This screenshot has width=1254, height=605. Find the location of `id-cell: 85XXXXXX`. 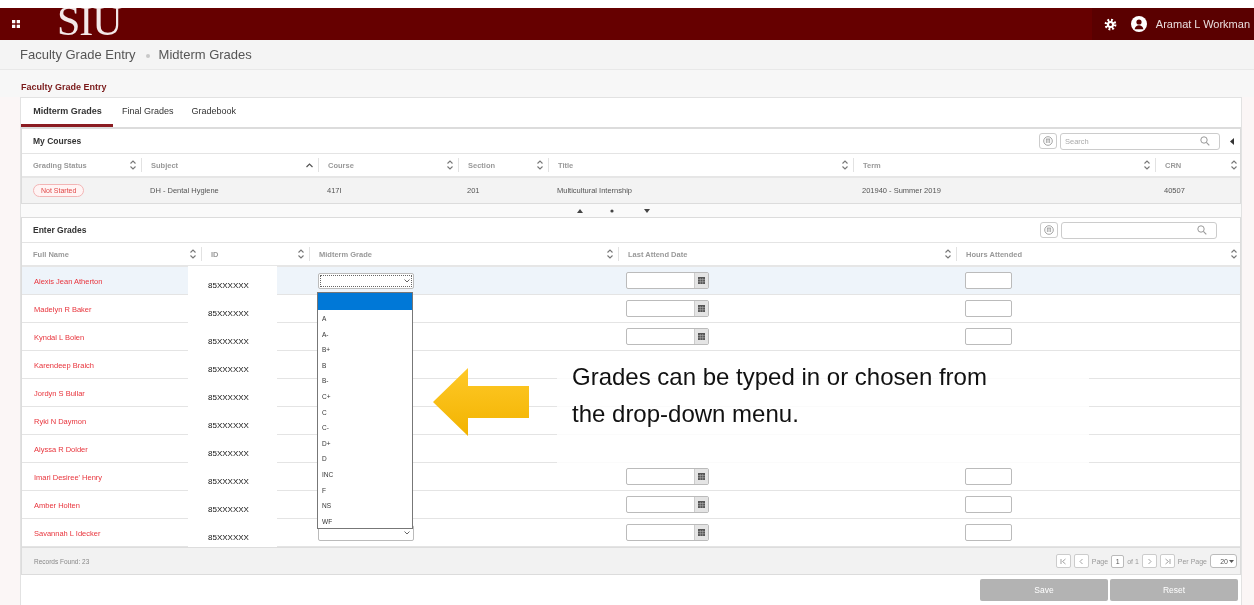

id-cell: 85XXXXXX is located at coordinates (232, 280).